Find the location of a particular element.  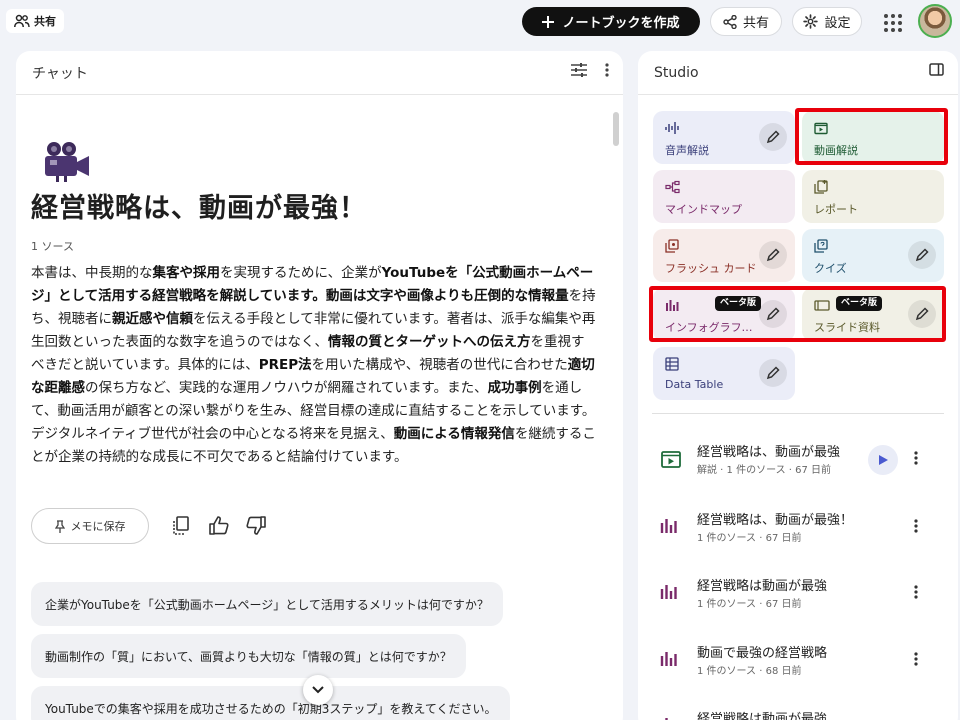

avatar is located at coordinates (935, 21).